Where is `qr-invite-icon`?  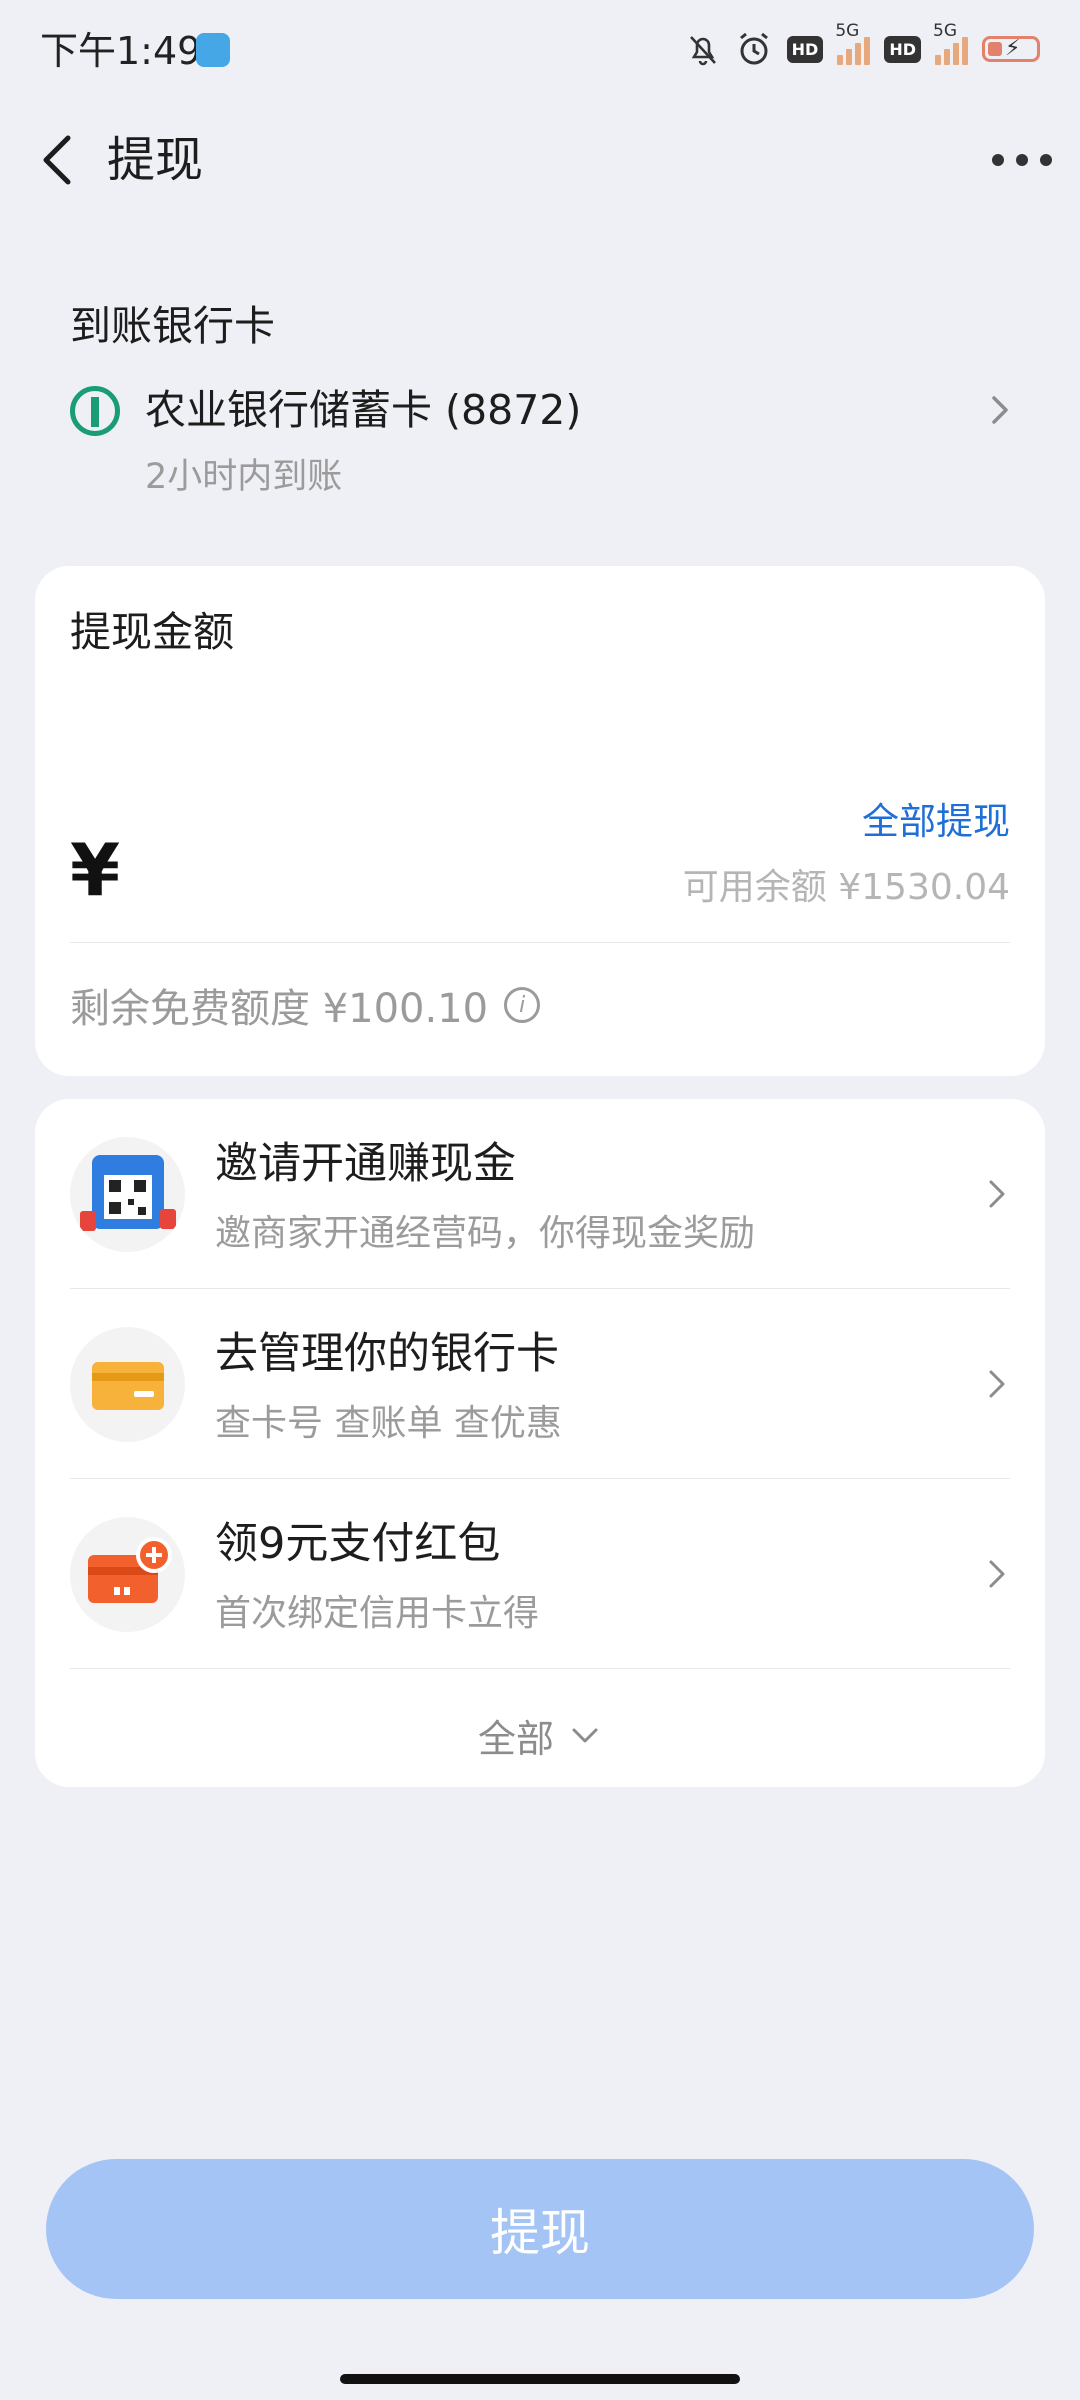
qr-invite-icon is located at coordinates (127, 1194).